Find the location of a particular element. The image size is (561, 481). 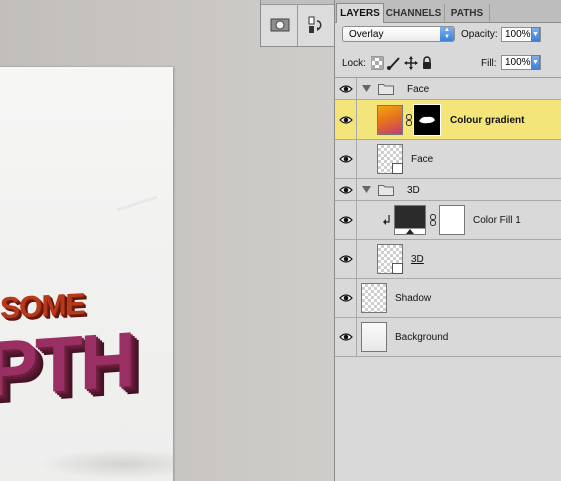

layer-row-face-smart-object: Face is located at coordinates (448, 159).